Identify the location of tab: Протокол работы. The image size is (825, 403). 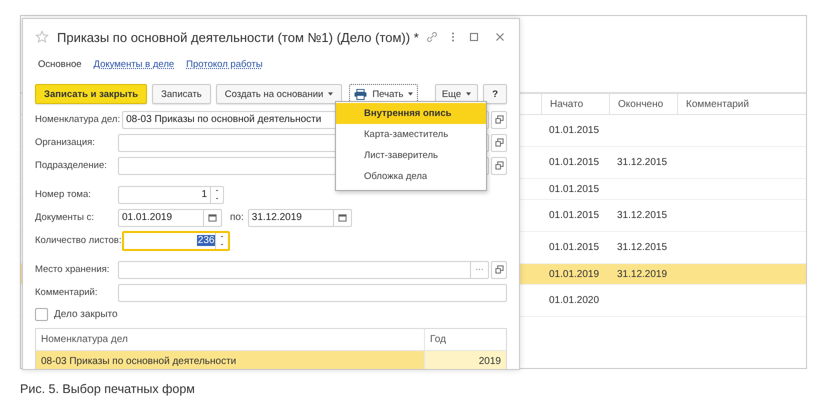
(224, 64).